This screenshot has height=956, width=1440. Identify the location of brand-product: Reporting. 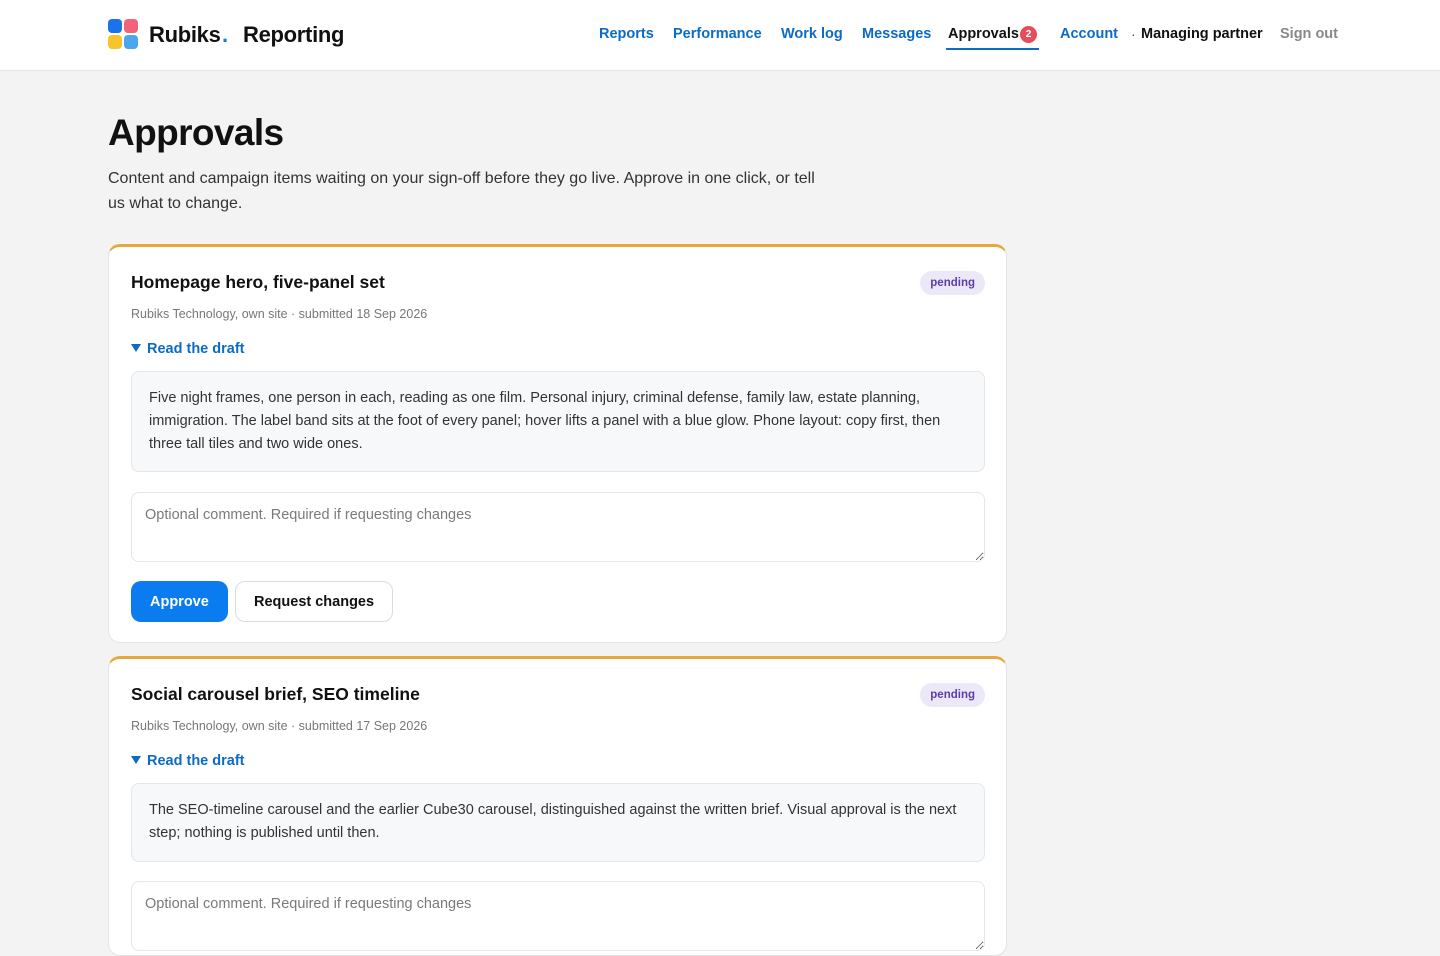
(293, 35).